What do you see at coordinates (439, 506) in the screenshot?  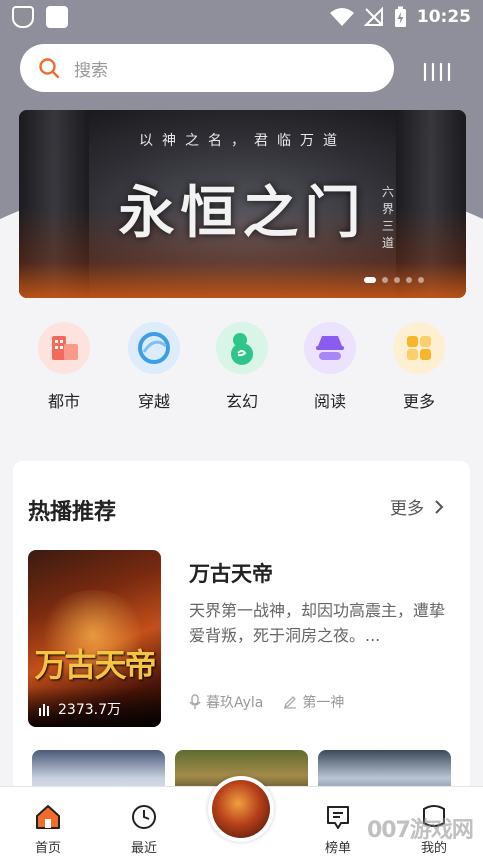 I see `chevron-right-icon` at bounding box center [439, 506].